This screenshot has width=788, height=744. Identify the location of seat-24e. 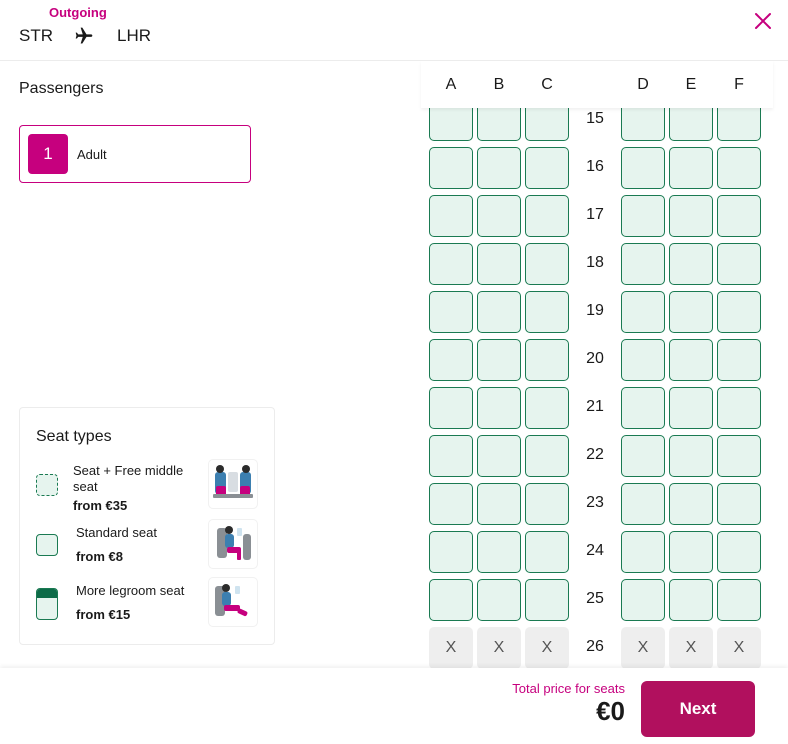
(691, 552).